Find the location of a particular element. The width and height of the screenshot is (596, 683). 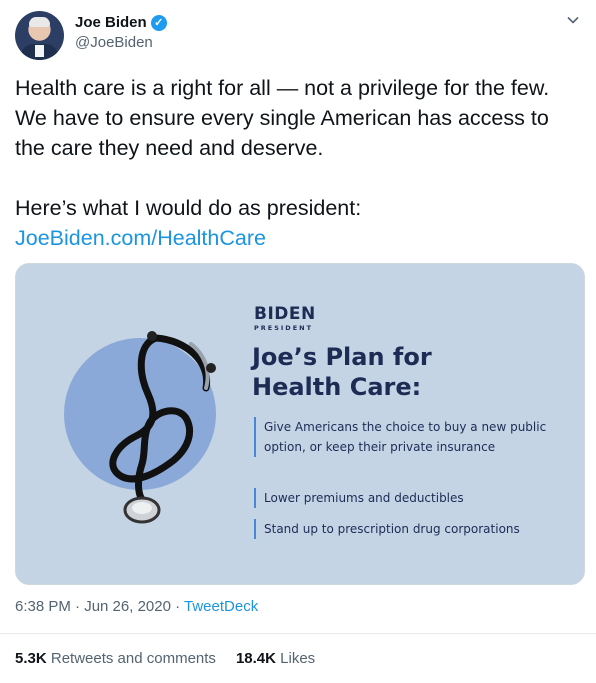

chevron-down-icon is located at coordinates (573, 20).